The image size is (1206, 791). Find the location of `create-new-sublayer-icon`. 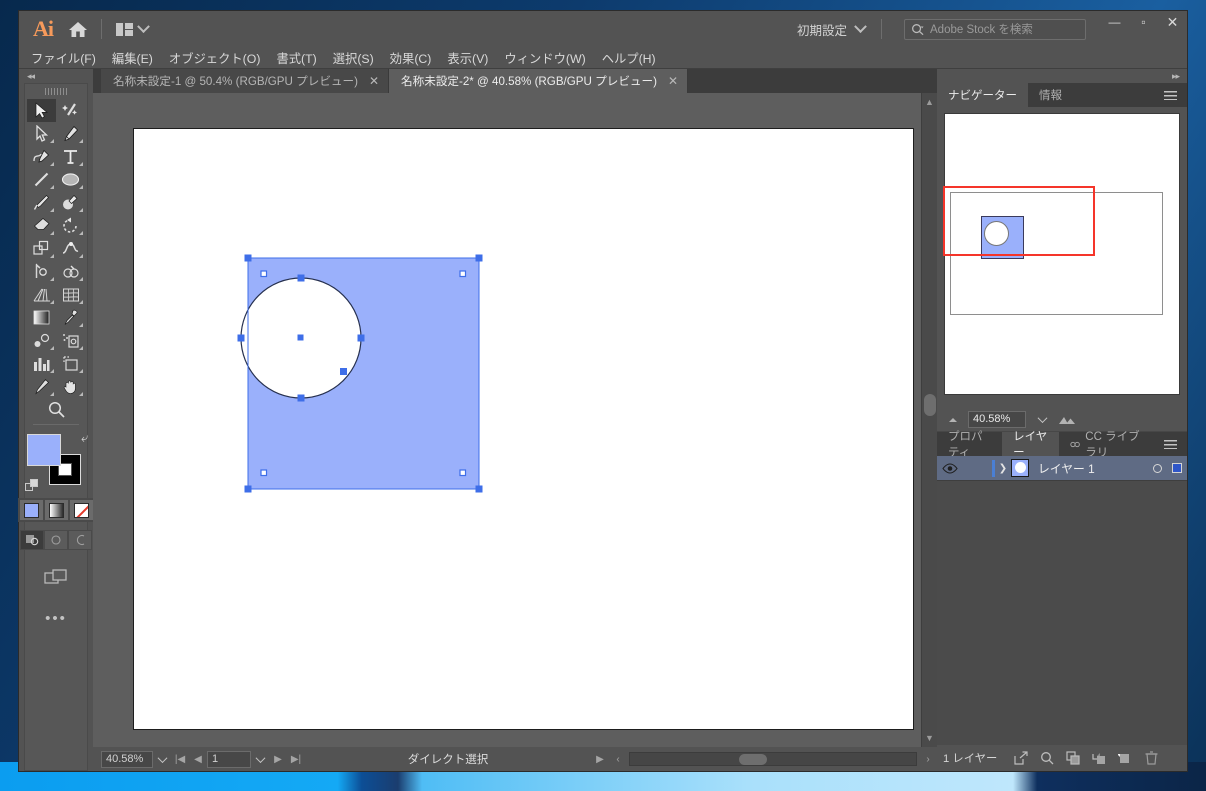

create-new-sublayer-icon is located at coordinates (1099, 758).